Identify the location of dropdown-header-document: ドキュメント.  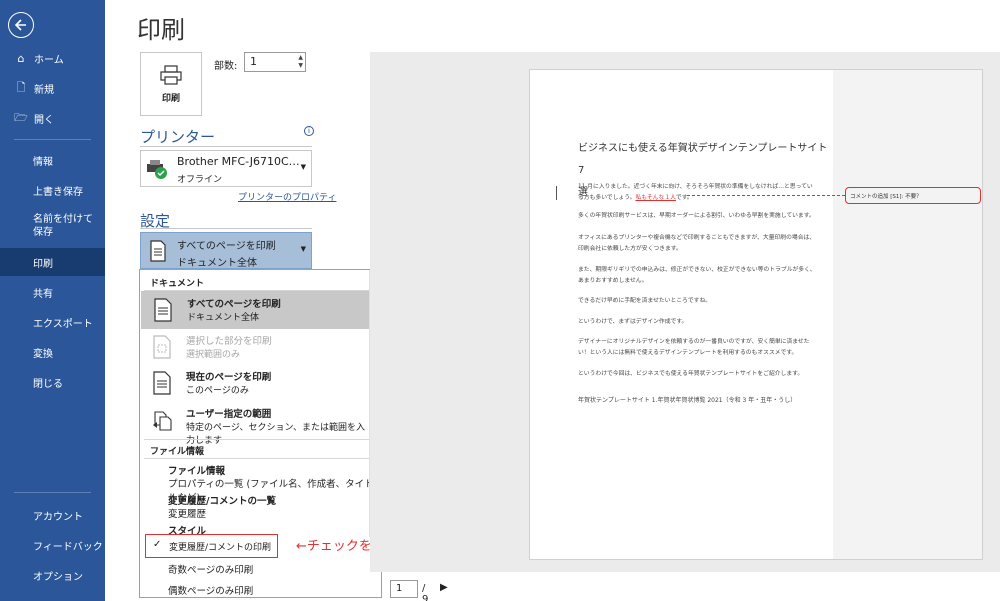
(177, 284).